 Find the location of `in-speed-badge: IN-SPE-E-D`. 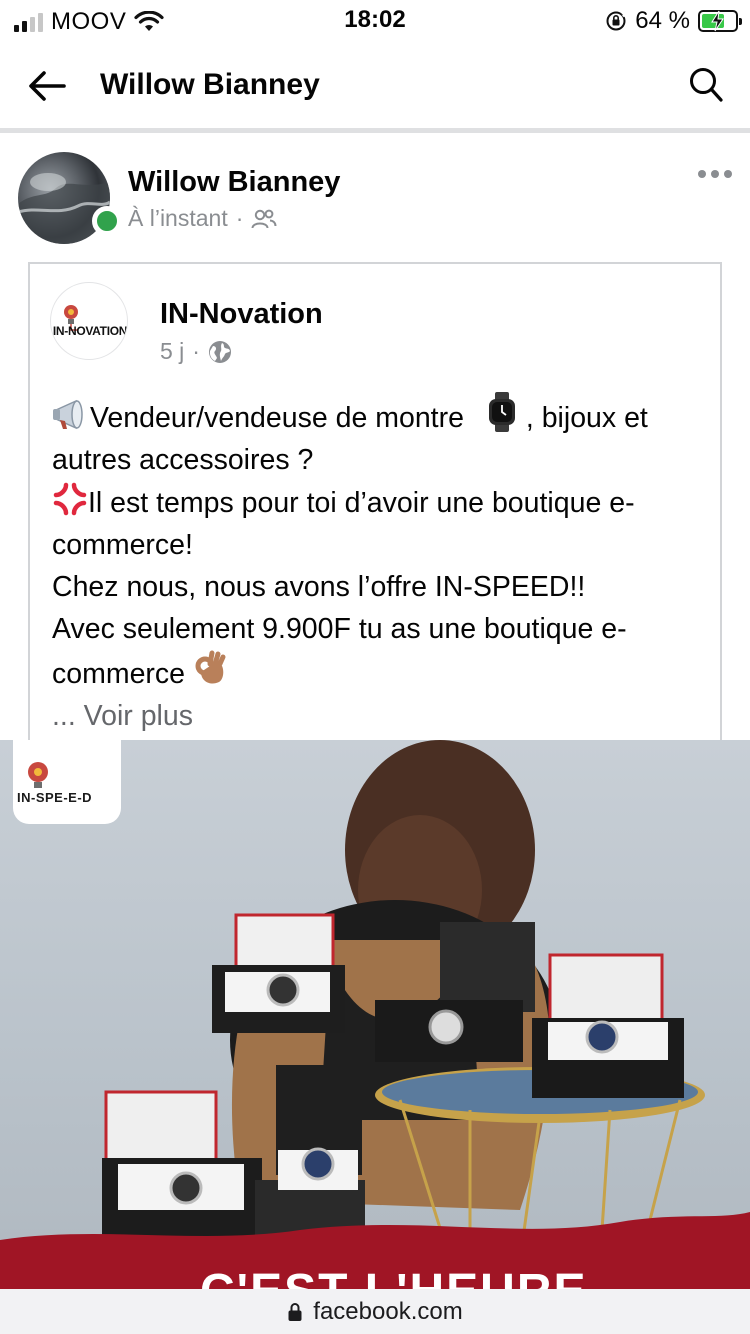

in-speed-badge: IN-SPE-E-D is located at coordinates (67, 782).